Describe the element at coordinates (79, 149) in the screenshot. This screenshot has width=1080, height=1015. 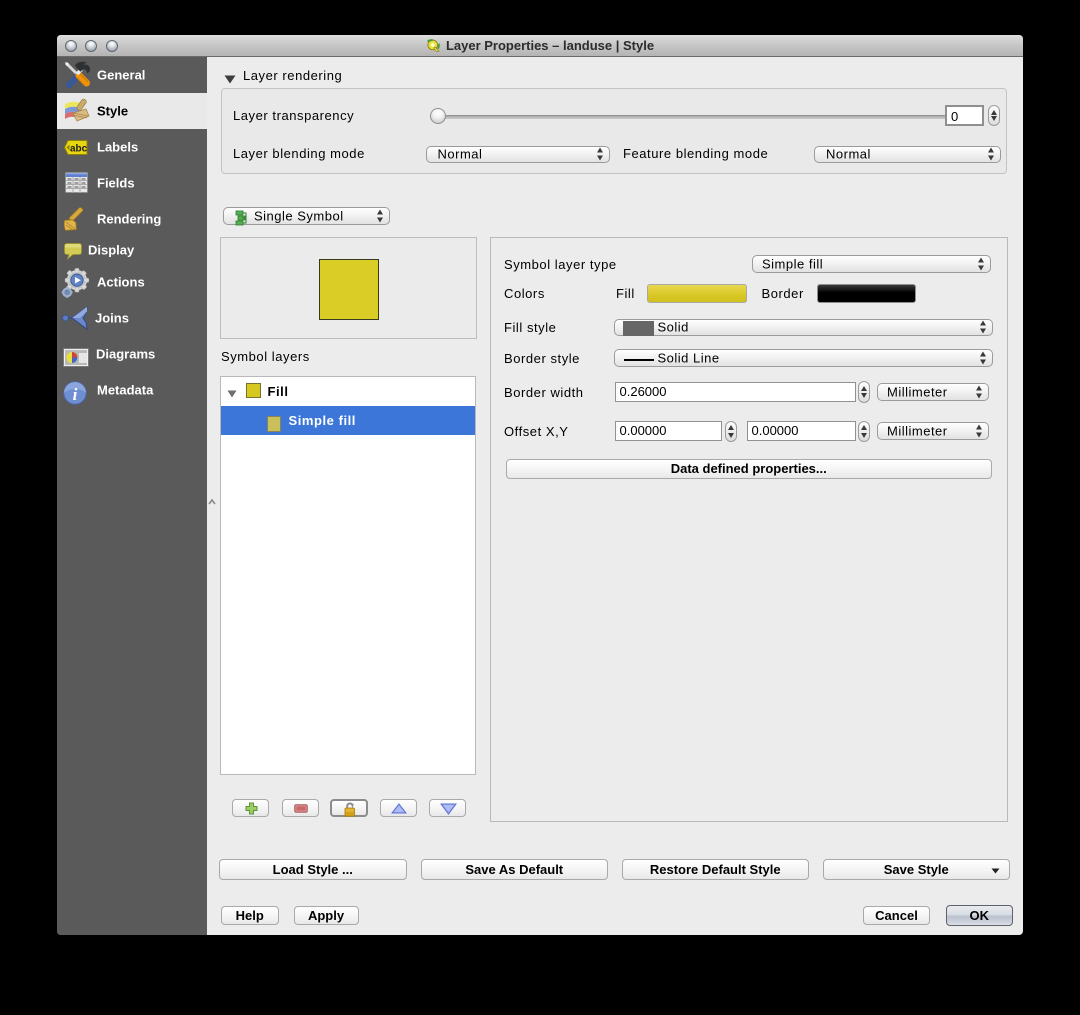
I see `svg-text: abc` at that location.